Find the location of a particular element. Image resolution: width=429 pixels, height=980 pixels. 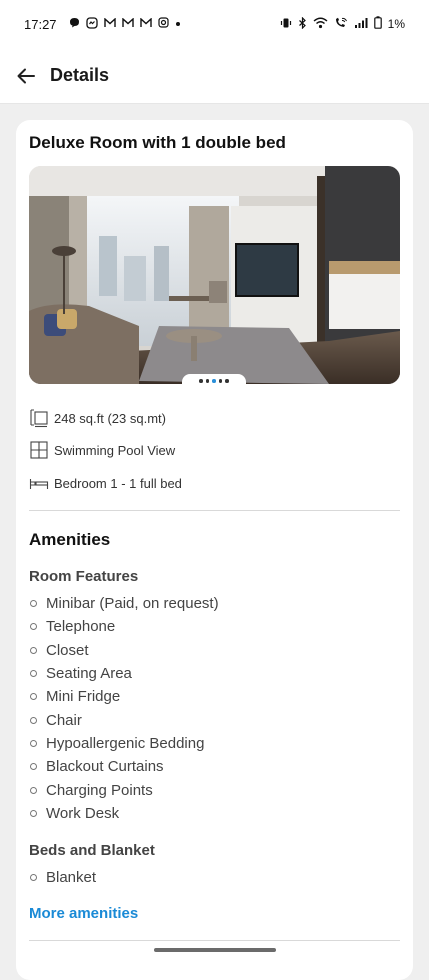

window-icon is located at coordinates (39, 450).